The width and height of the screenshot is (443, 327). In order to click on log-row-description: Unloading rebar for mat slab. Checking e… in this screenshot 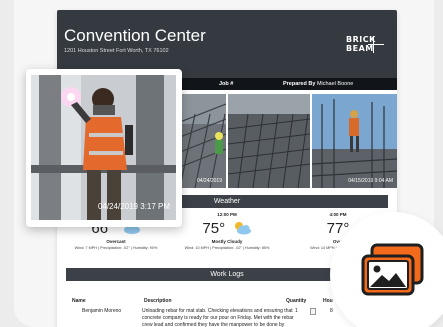, I will do `click(218, 317)`.